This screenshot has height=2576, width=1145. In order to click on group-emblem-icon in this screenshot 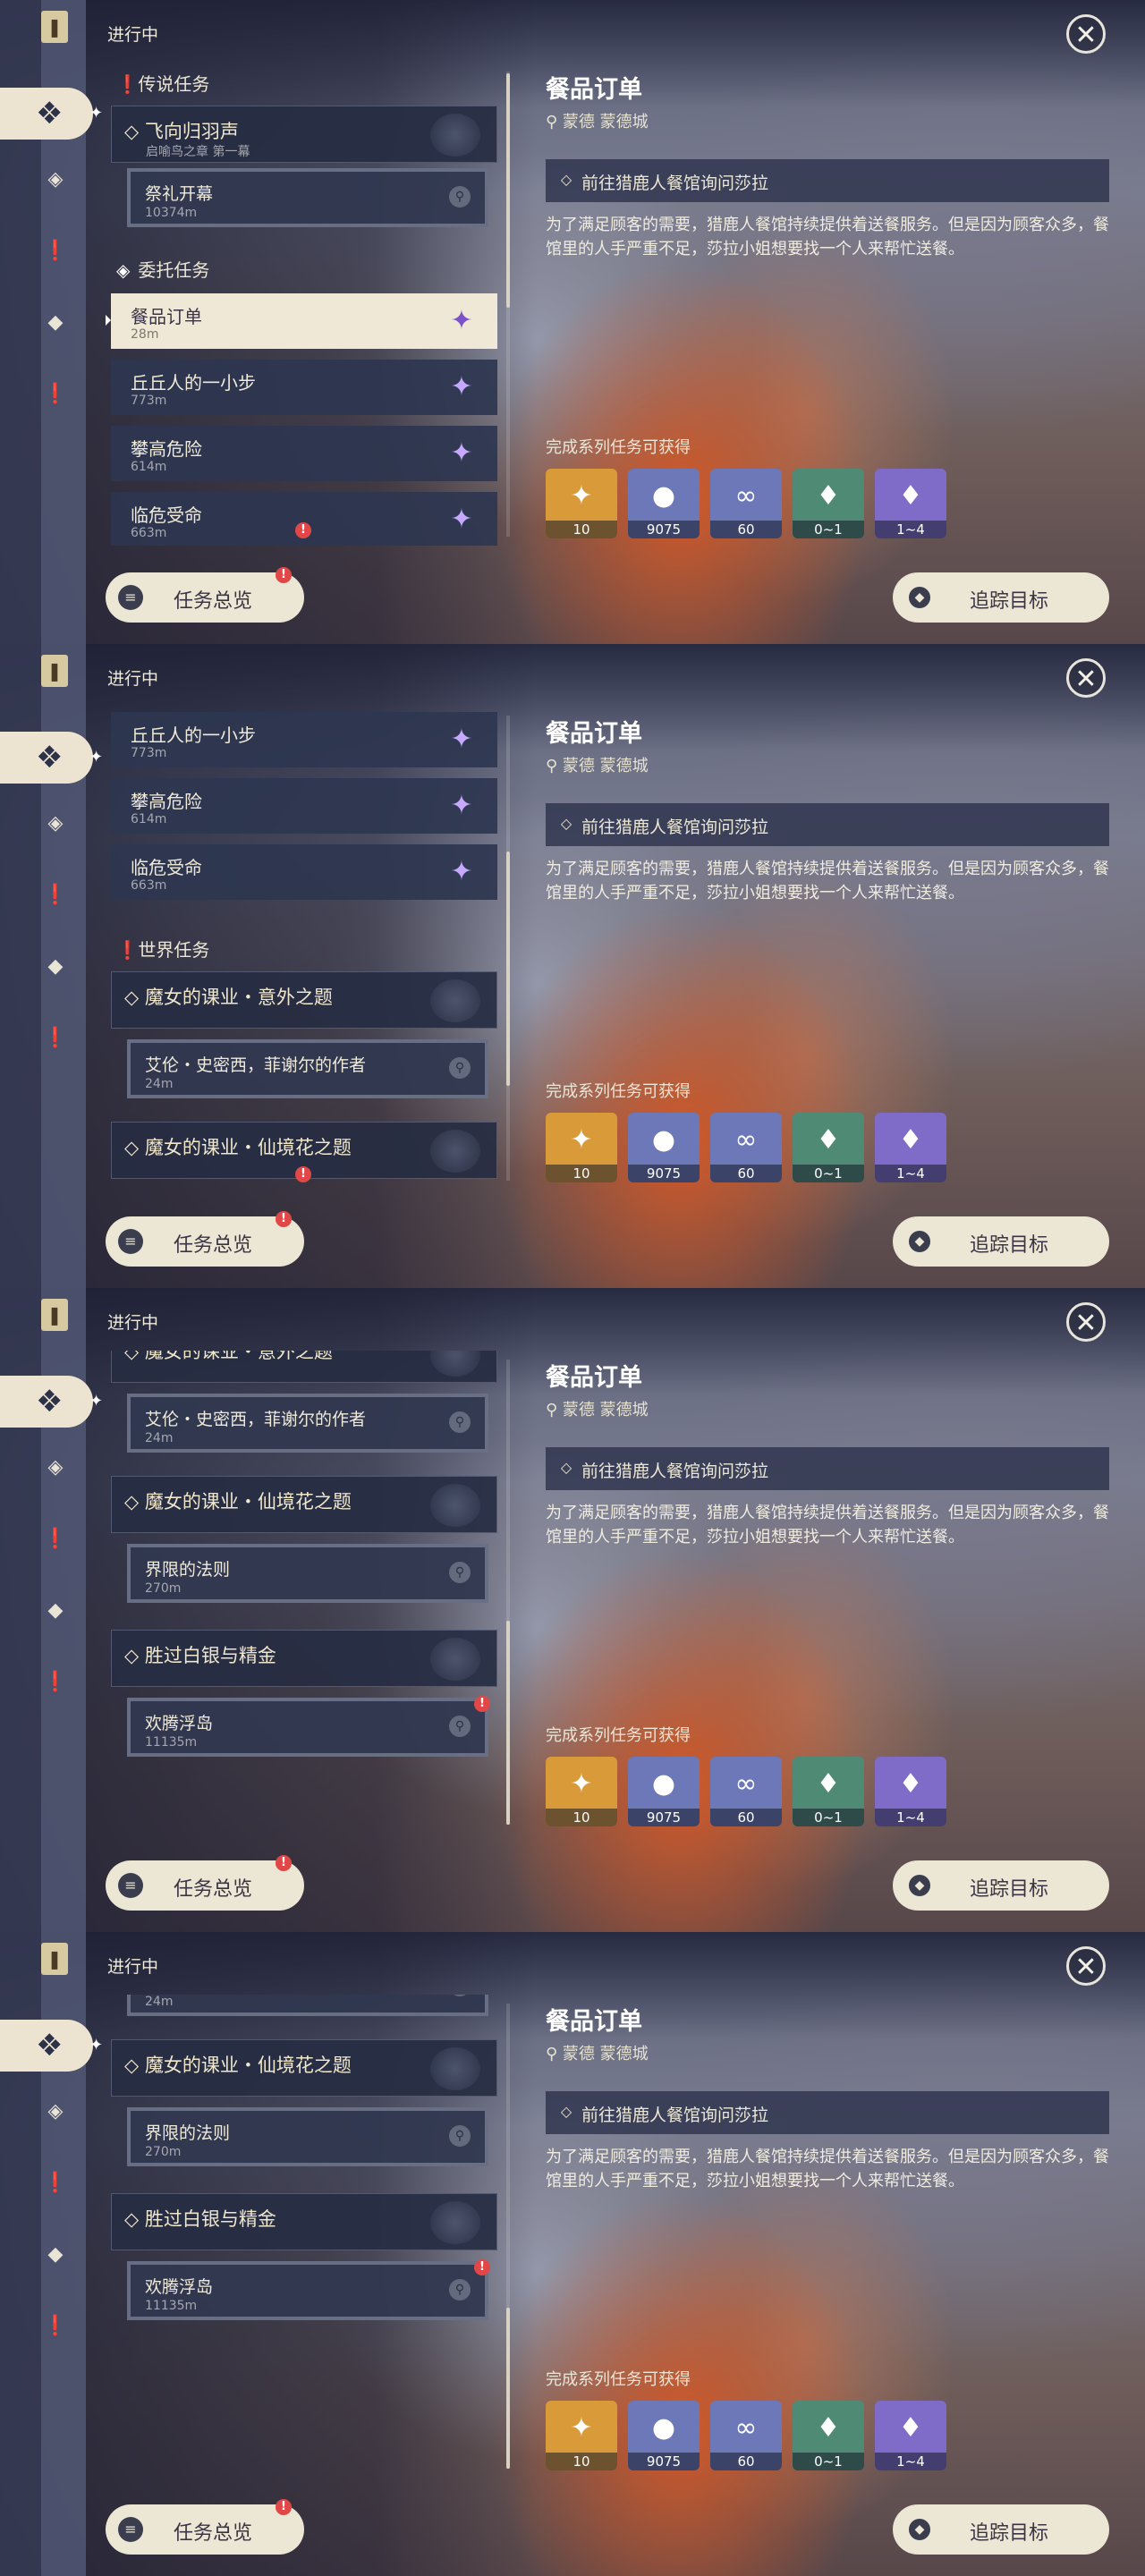, I will do `click(455, 1364)`.